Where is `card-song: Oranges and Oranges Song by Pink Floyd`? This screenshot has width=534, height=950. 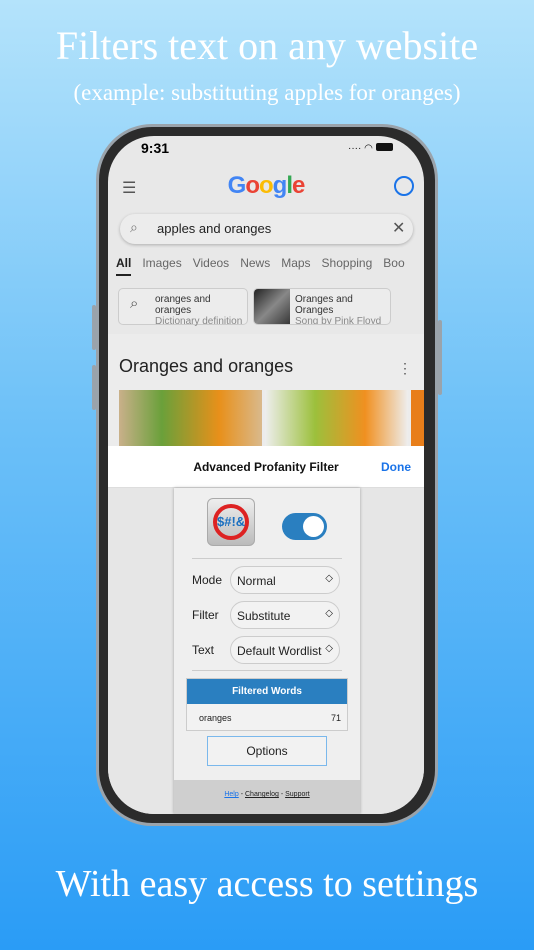
card-song: Oranges and Oranges Song by Pink Floyd is located at coordinates (322, 306).